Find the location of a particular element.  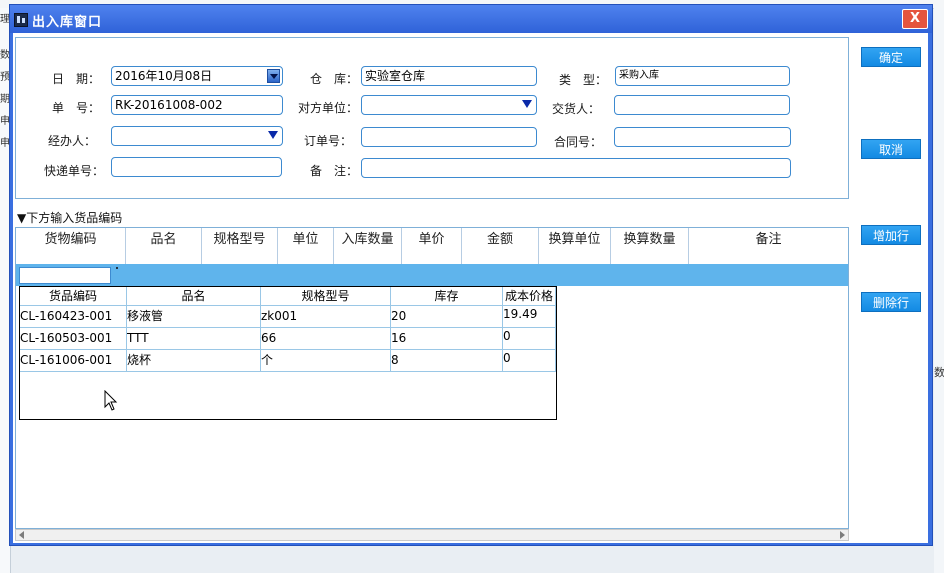

handler-label: 经办人： is located at coordinates (72, 141).